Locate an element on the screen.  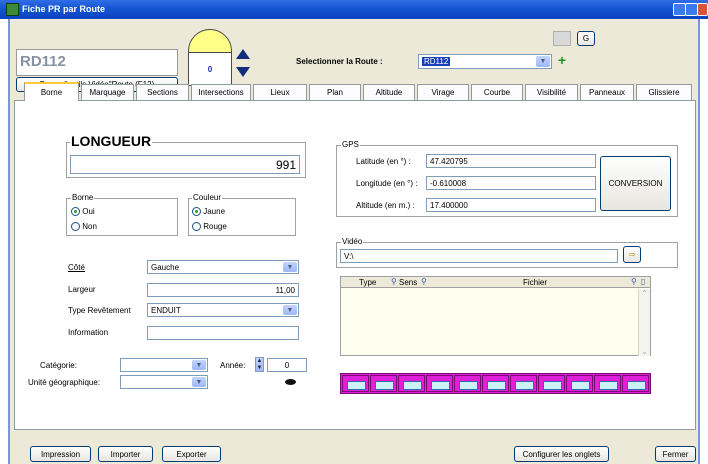
fermer-button: Fermer is located at coordinates (675, 454).